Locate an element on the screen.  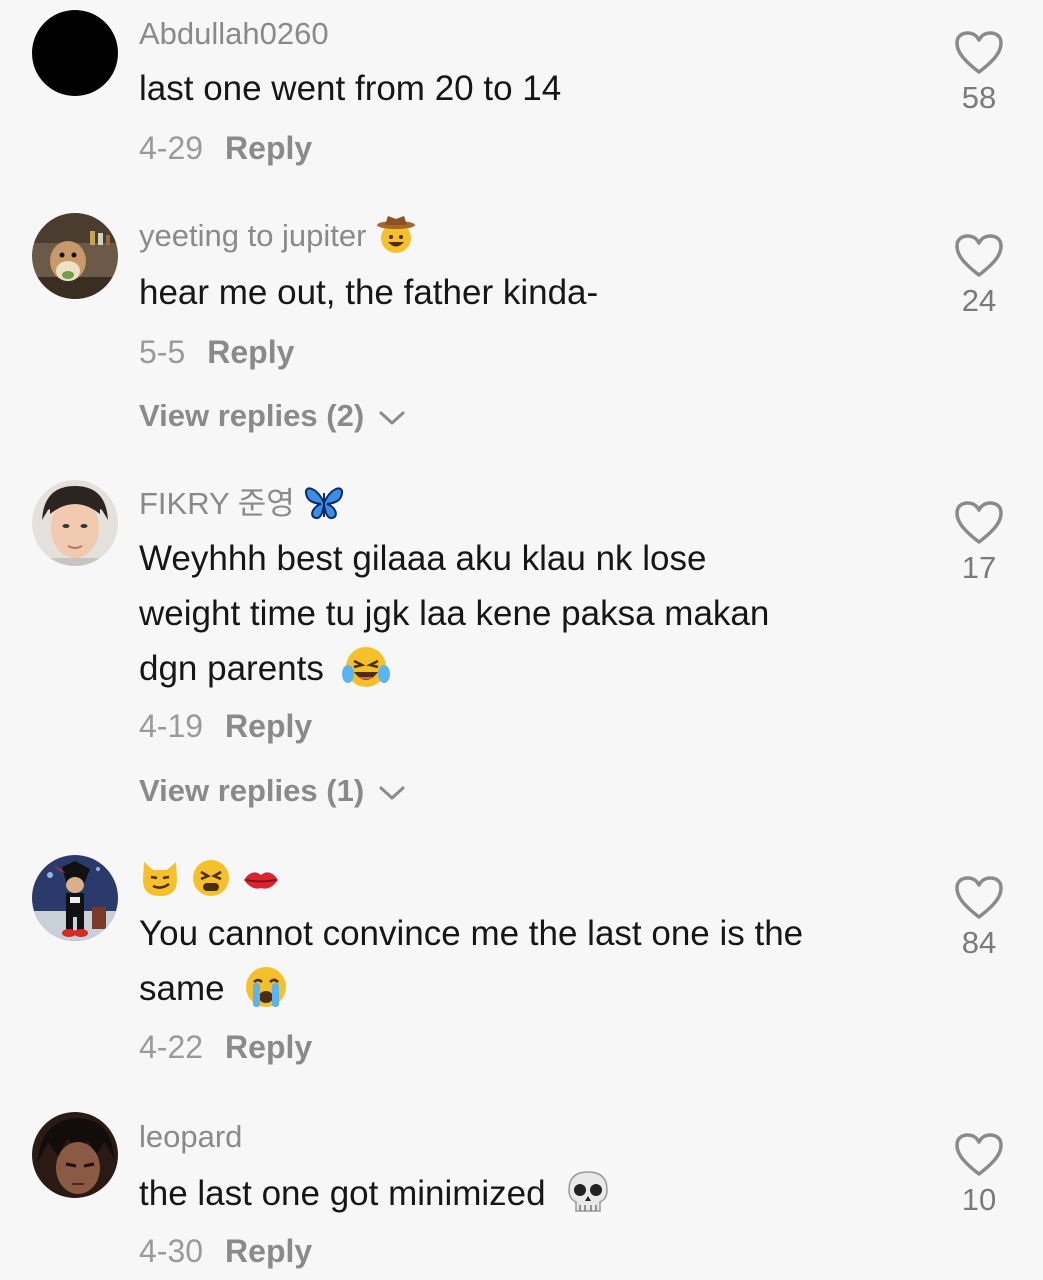
like-count: 58 is located at coordinates (979, 97).